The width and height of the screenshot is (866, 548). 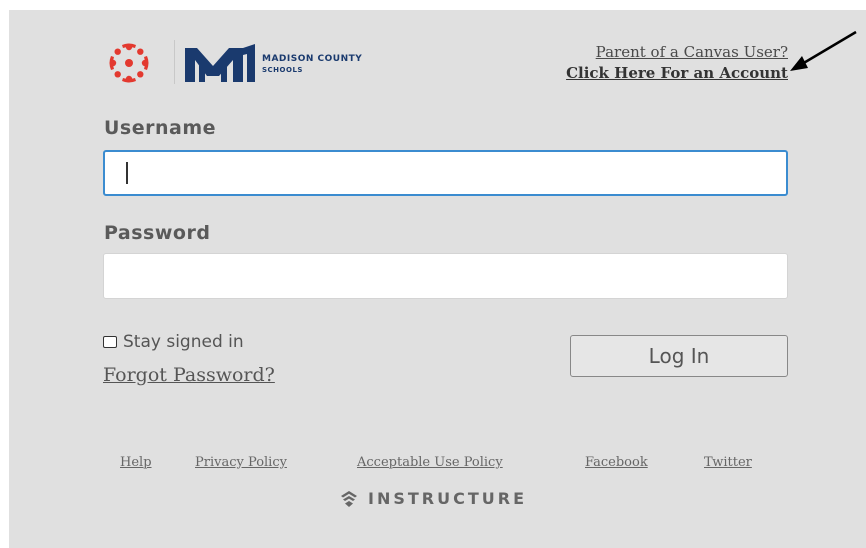 What do you see at coordinates (241, 462) in the screenshot?
I see `footer-link-privacy-policy: Privacy Policy` at bounding box center [241, 462].